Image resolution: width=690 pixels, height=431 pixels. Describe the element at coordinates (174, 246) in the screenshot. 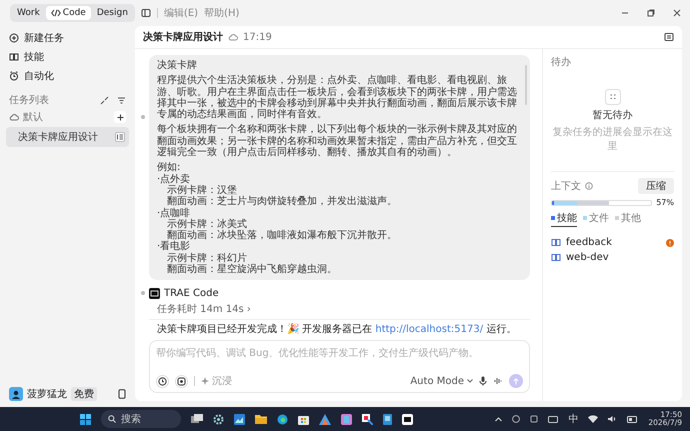

I see `message-line: ·看电影` at that location.